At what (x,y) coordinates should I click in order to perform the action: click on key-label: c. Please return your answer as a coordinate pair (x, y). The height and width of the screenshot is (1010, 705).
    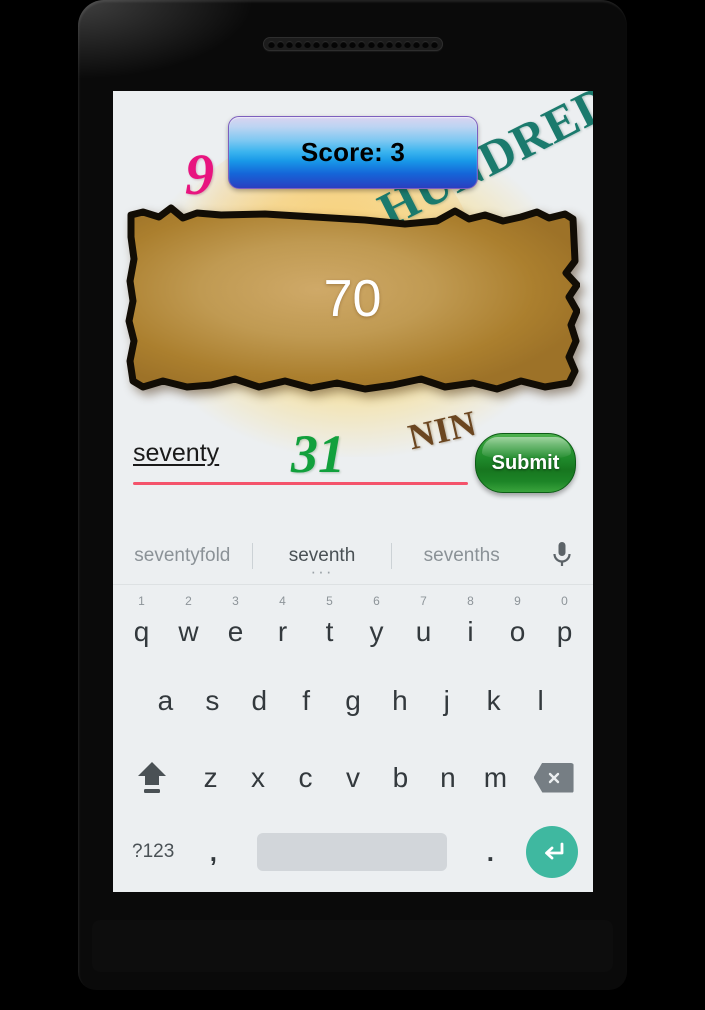
    Looking at the image, I should click on (305, 777).